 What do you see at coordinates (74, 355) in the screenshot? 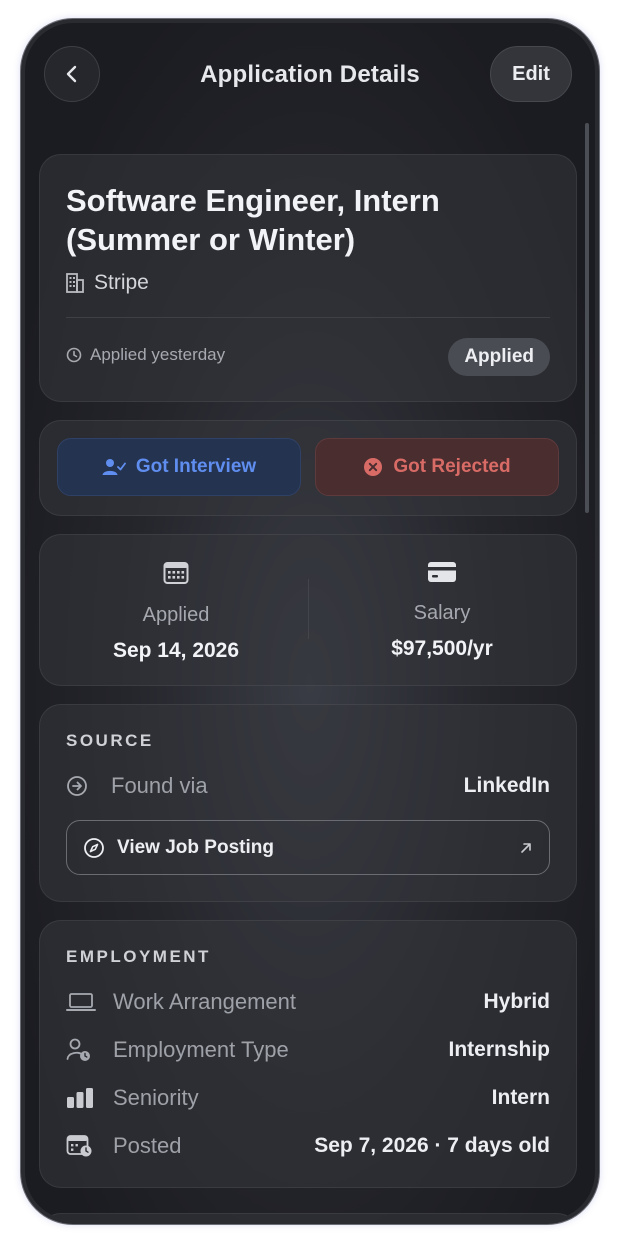
I see `clock-icon` at bounding box center [74, 355].